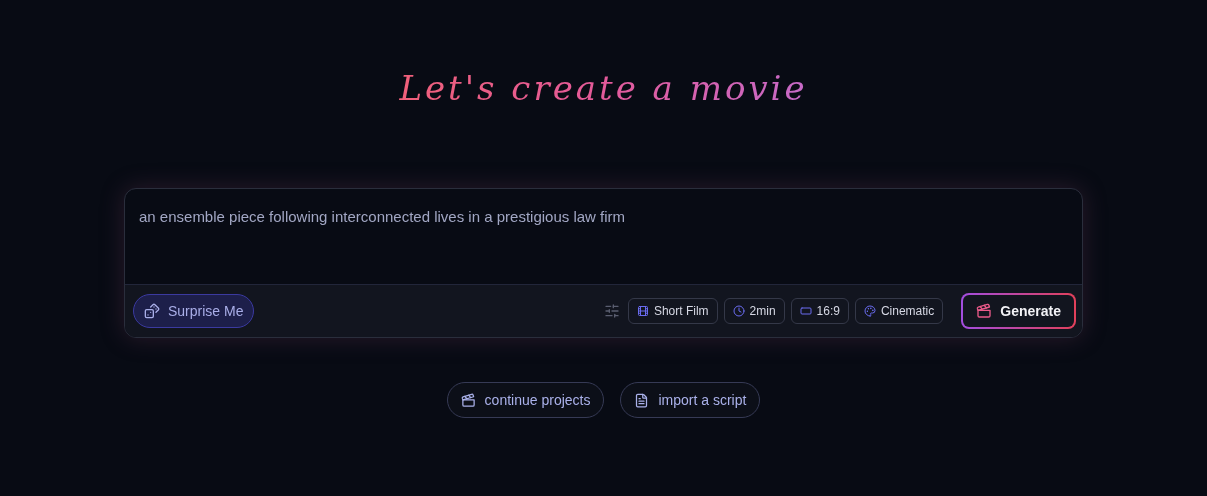 Image resolution: width=1207 pixels, height=496 pixels. Describe the element at coordinates (819, 311) in the screenshot. I see `option-chip: 16:9` at that location.